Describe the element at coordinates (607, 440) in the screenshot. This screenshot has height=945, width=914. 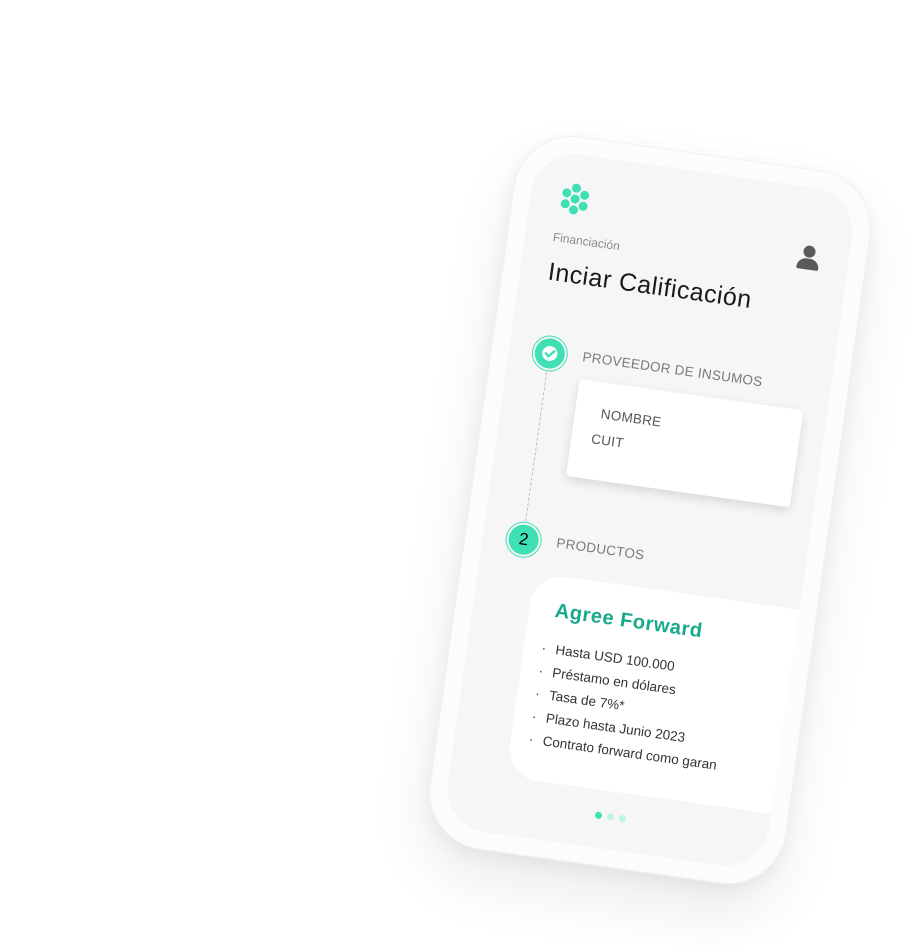
I see `supplier-cuit-field: CUIT` at that location.